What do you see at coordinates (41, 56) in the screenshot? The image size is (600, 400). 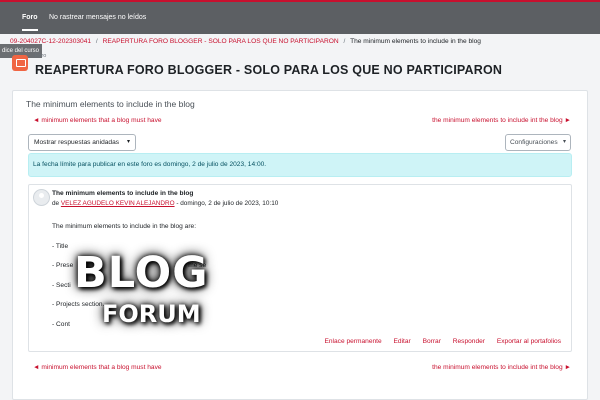 I see `activity-type-label: Foro` at bounding box center [41, 56].